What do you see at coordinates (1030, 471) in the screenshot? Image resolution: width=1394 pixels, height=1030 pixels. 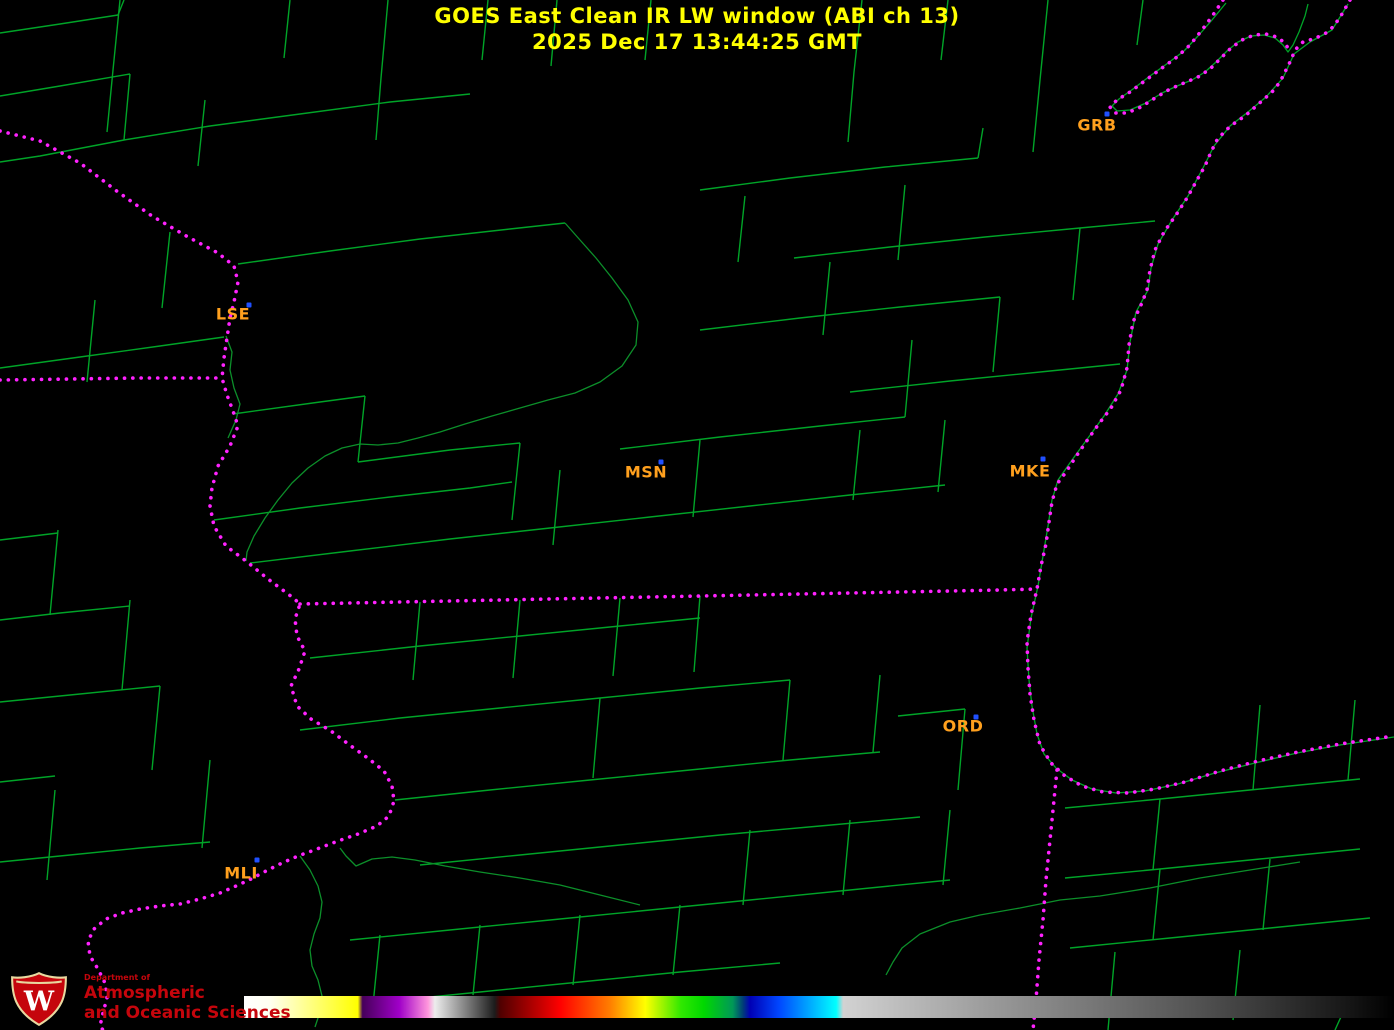 I see `station-label-mke: MKE` at bounding box center [1030, 471].